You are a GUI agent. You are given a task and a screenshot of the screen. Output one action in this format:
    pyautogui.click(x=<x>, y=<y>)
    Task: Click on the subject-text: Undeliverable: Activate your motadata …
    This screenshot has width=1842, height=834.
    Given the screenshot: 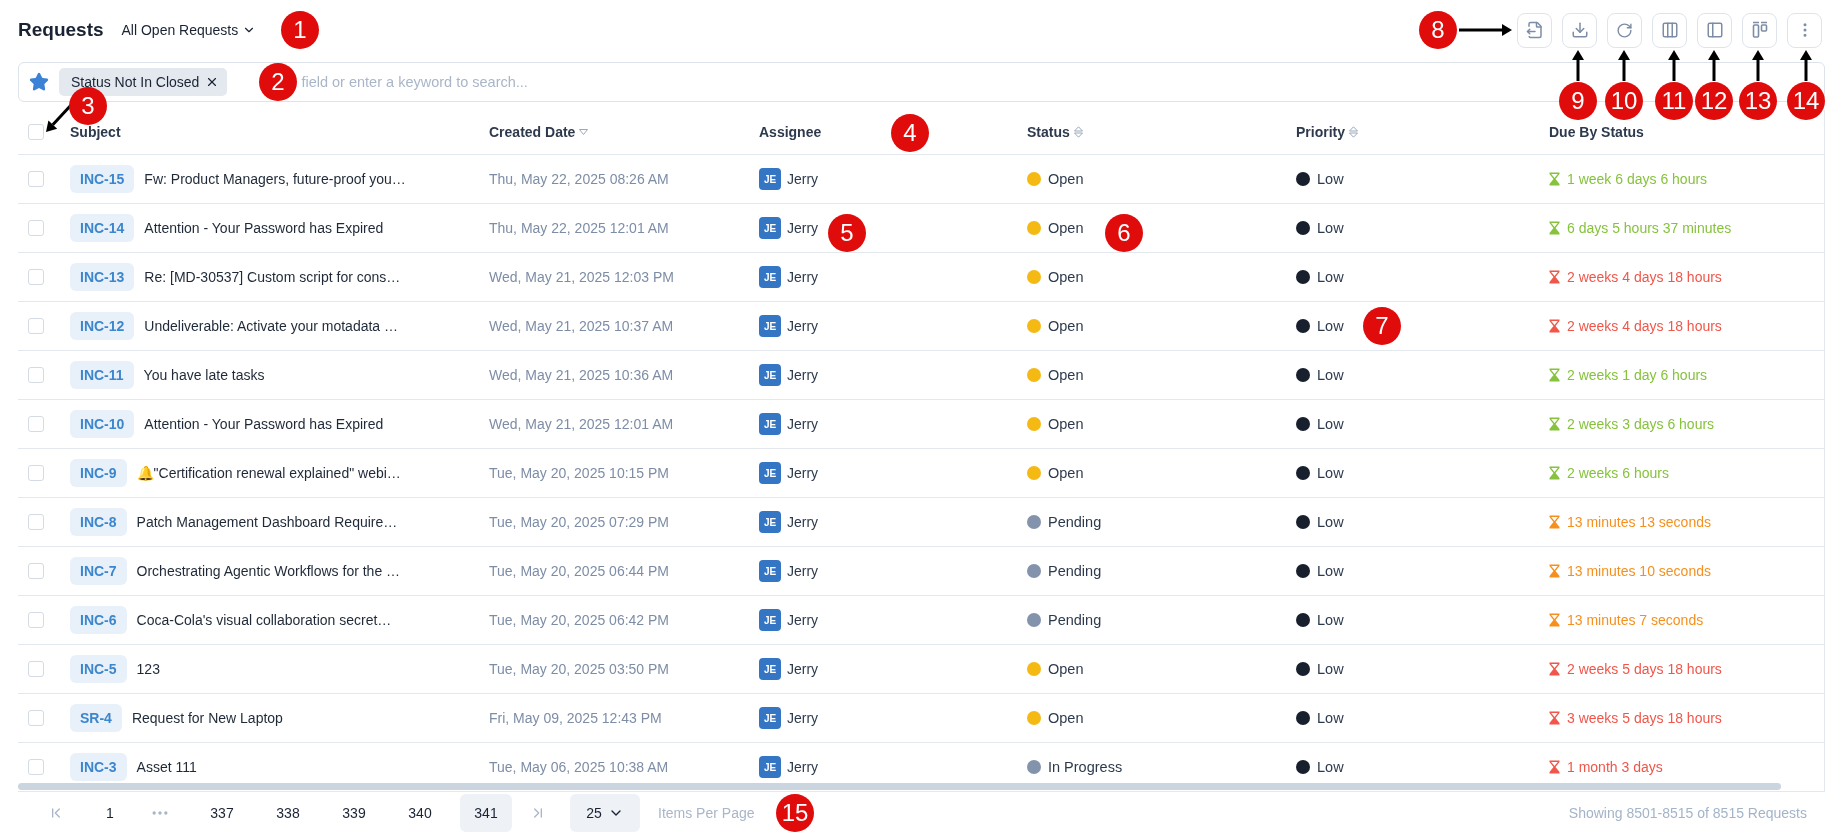 What is the action you would take?
    pyautogui.click(x=271, y=326)
    